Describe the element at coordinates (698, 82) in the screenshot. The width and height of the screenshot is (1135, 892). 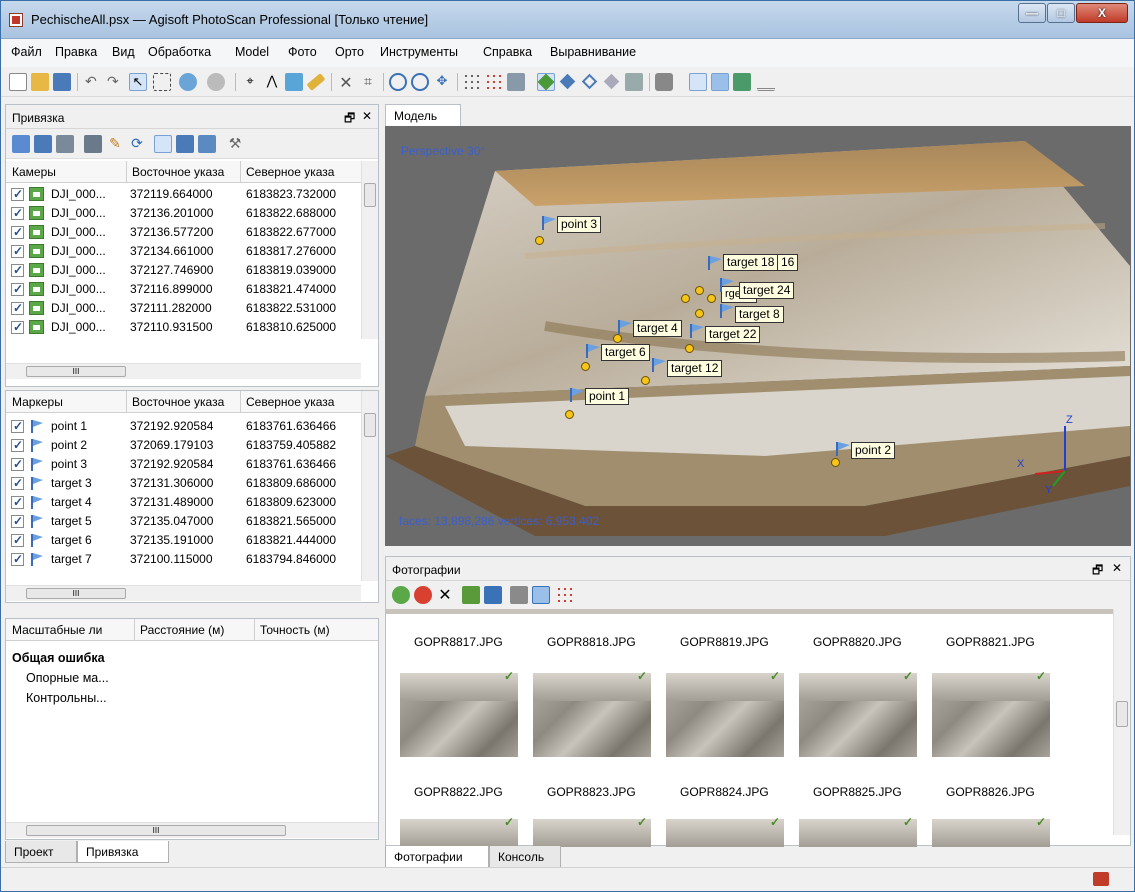
I see `show-region-icon` at that location.